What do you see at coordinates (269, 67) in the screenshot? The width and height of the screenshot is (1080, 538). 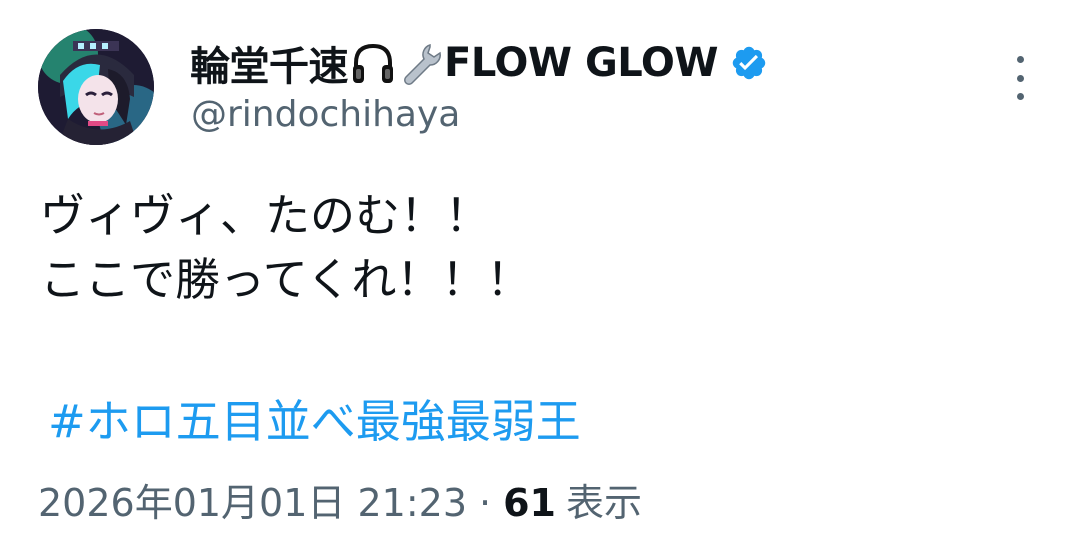 I see `author-name-text: 輪堂千速` at bounding box center [269, 67].